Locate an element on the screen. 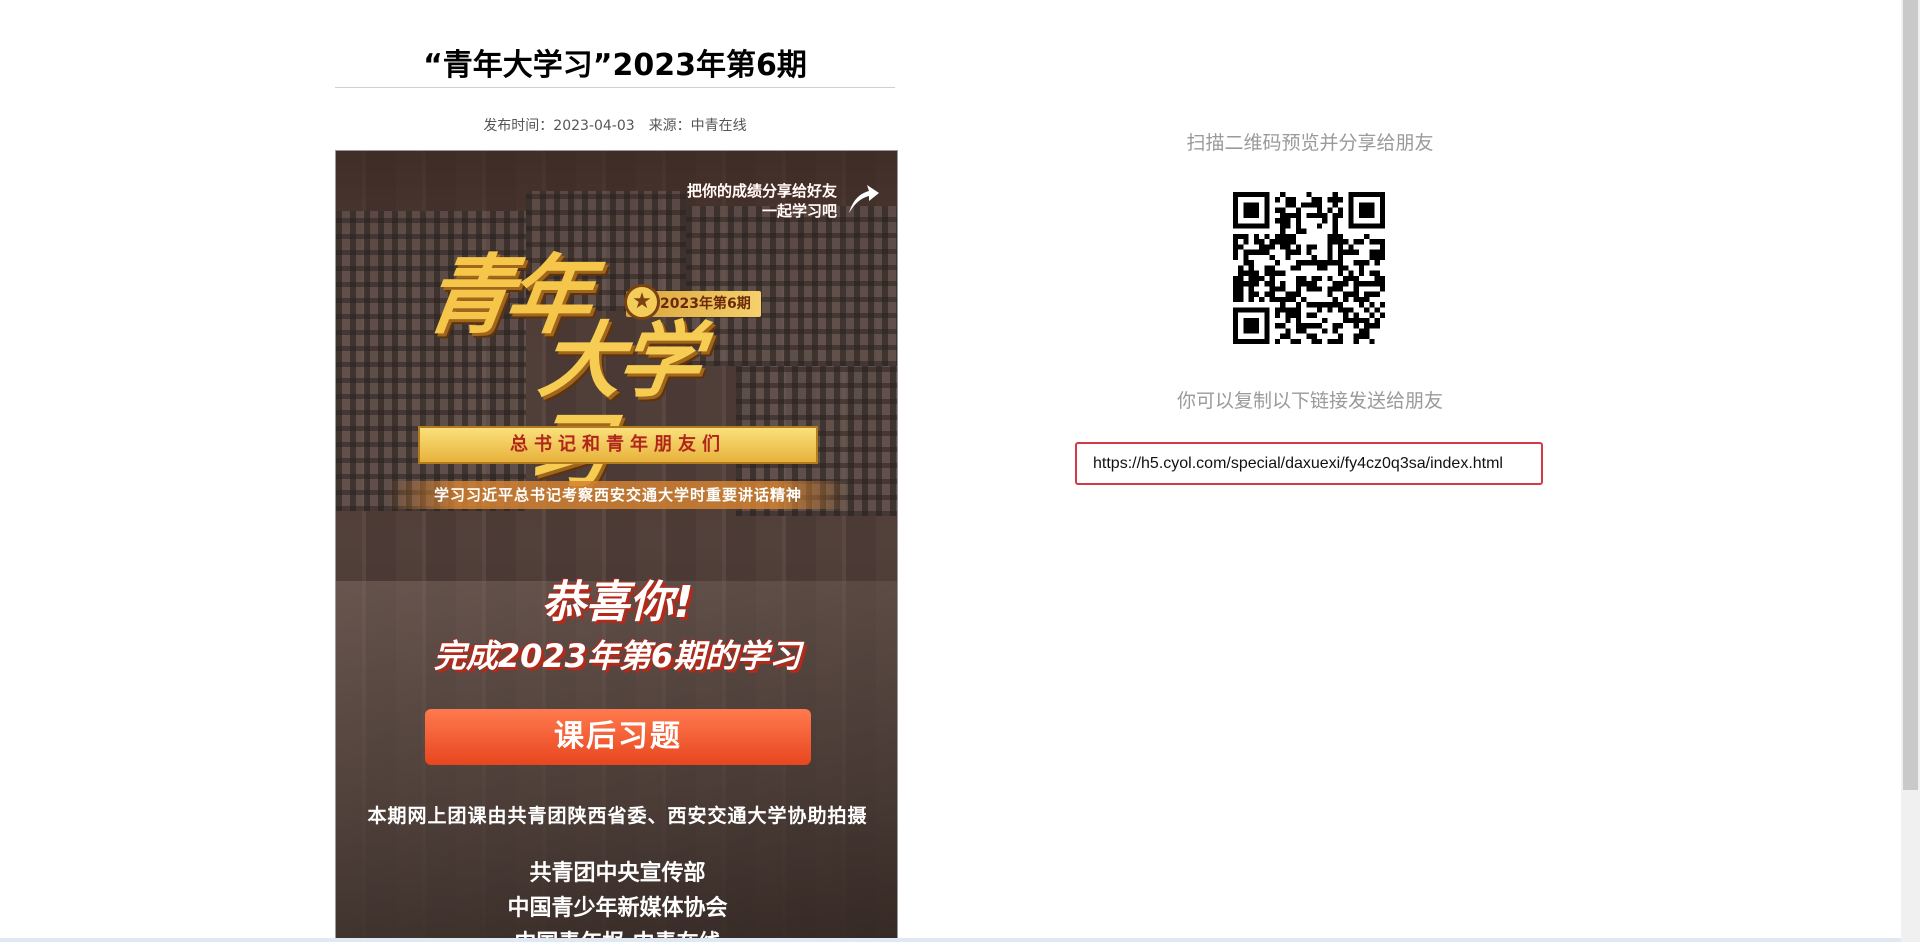 The width and height of the screenshot is (1920, 942). credit-text: 本期网上团课由共青团陕西省委、西安交通大学协助拍摄 is located at coordinates (617, 816).